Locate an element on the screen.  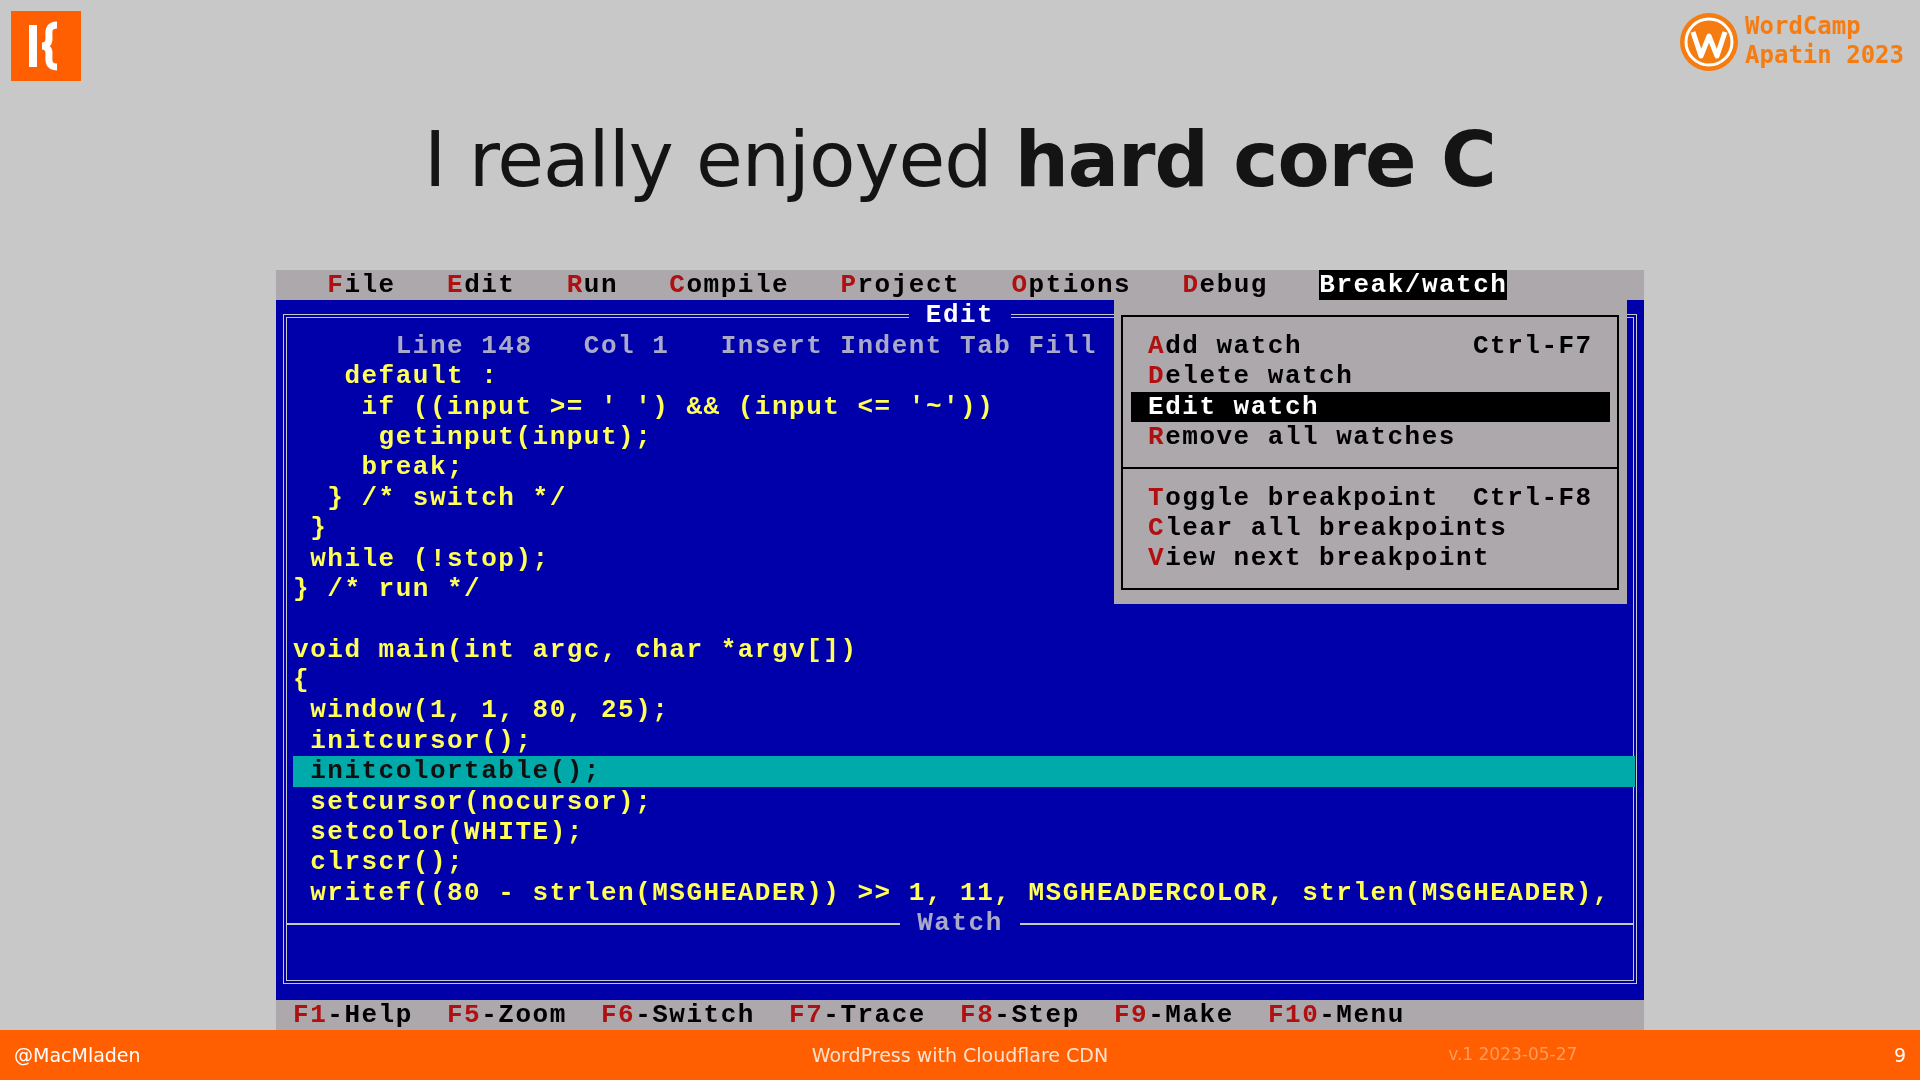
code-line: { is located at coordinates (302, 680).